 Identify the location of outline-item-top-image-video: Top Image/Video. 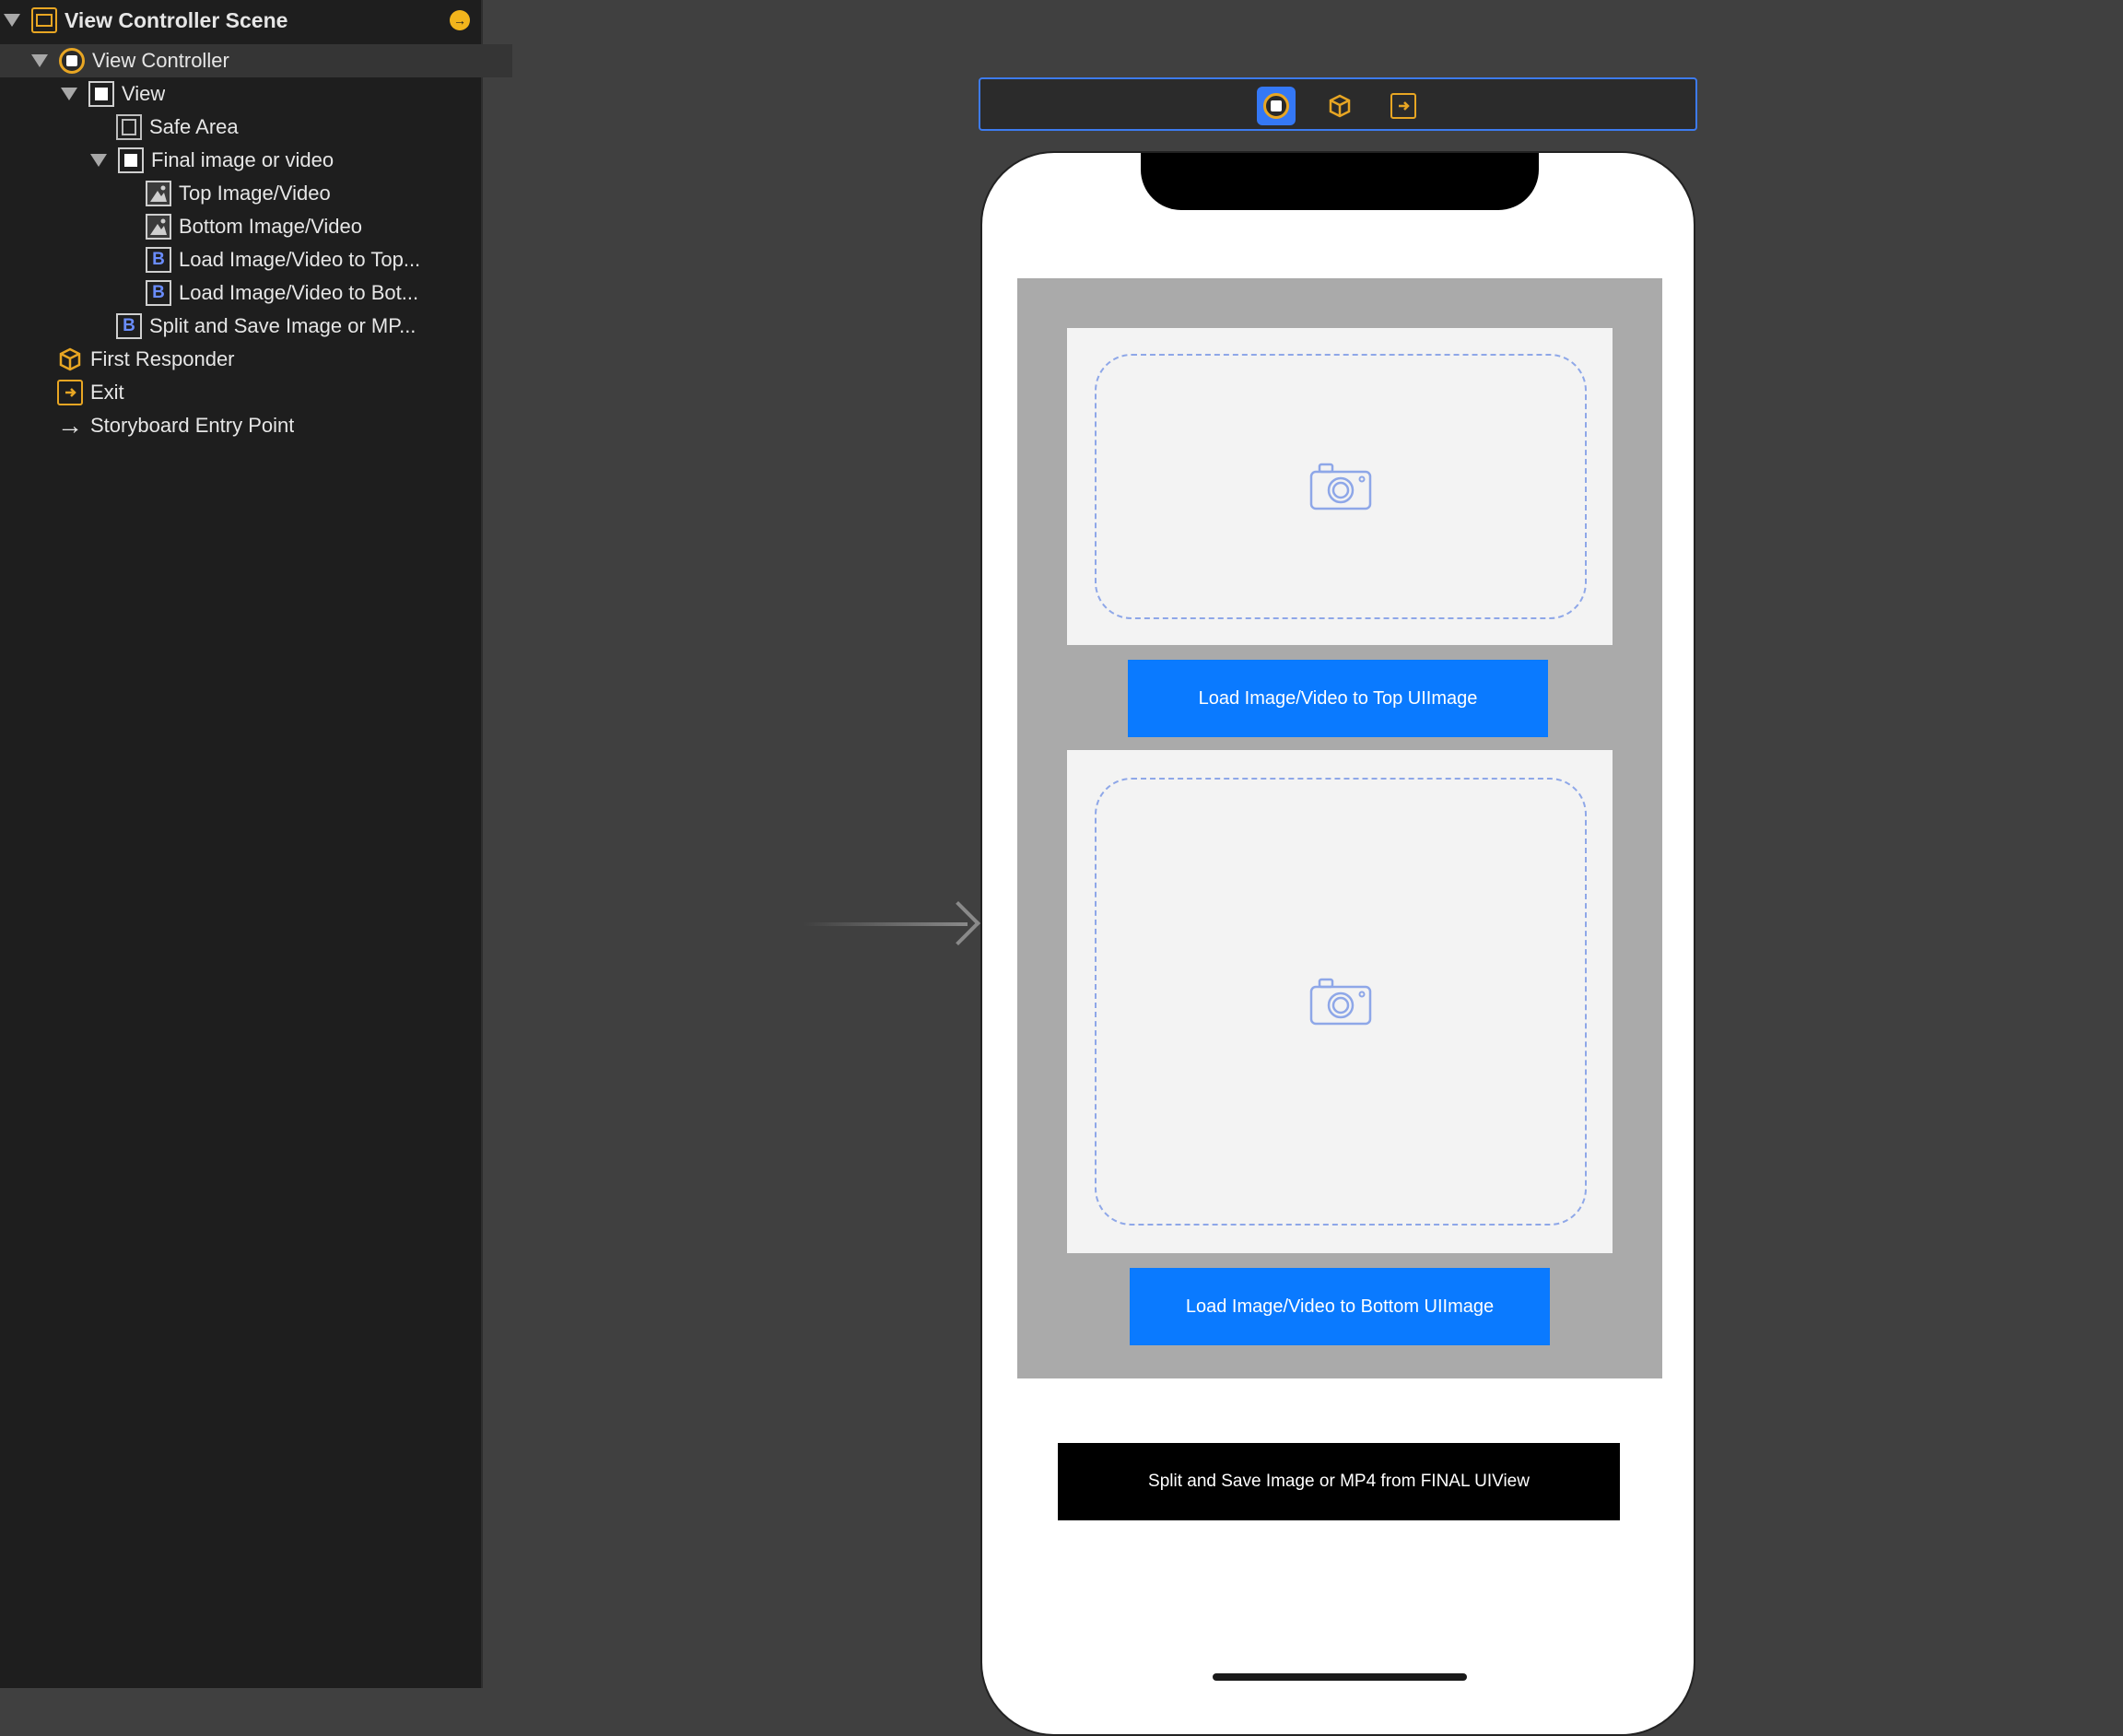
(313, 193).